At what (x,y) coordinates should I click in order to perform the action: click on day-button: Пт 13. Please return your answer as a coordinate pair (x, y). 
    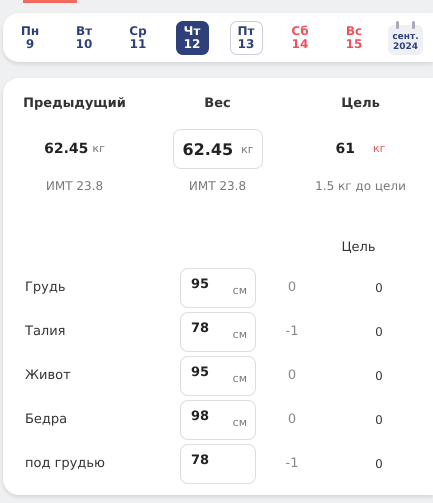
    Looking at the image, I should click on (246, 37).